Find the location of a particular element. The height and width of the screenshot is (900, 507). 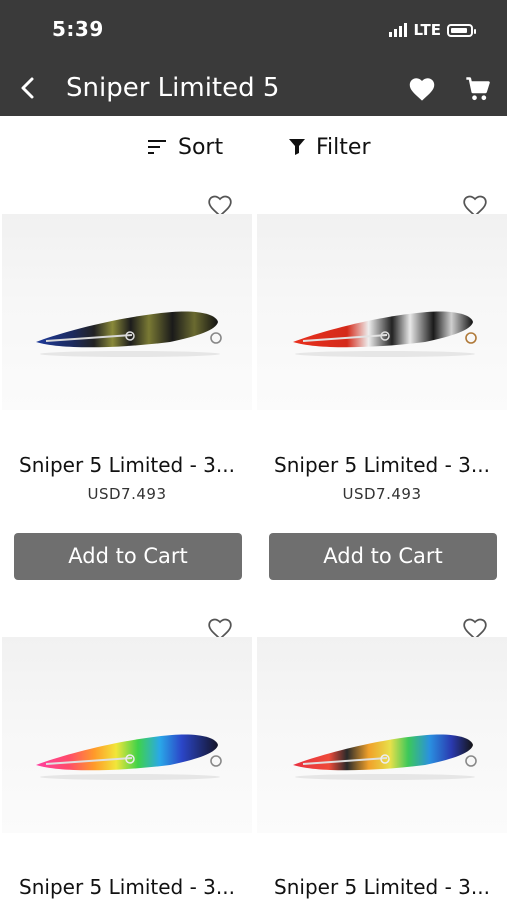

battery-icon is located at coordinates (461, 30).